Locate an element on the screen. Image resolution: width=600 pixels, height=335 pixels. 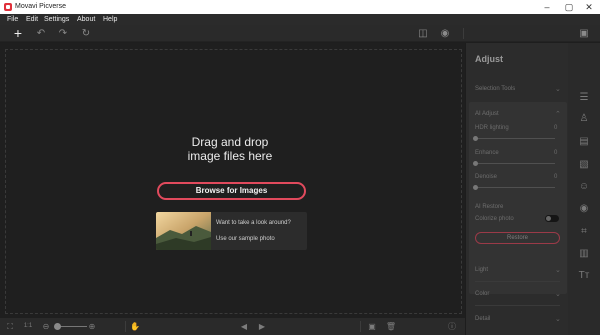
window-title: Movavi Picverse is located at coordinates (40, 6).